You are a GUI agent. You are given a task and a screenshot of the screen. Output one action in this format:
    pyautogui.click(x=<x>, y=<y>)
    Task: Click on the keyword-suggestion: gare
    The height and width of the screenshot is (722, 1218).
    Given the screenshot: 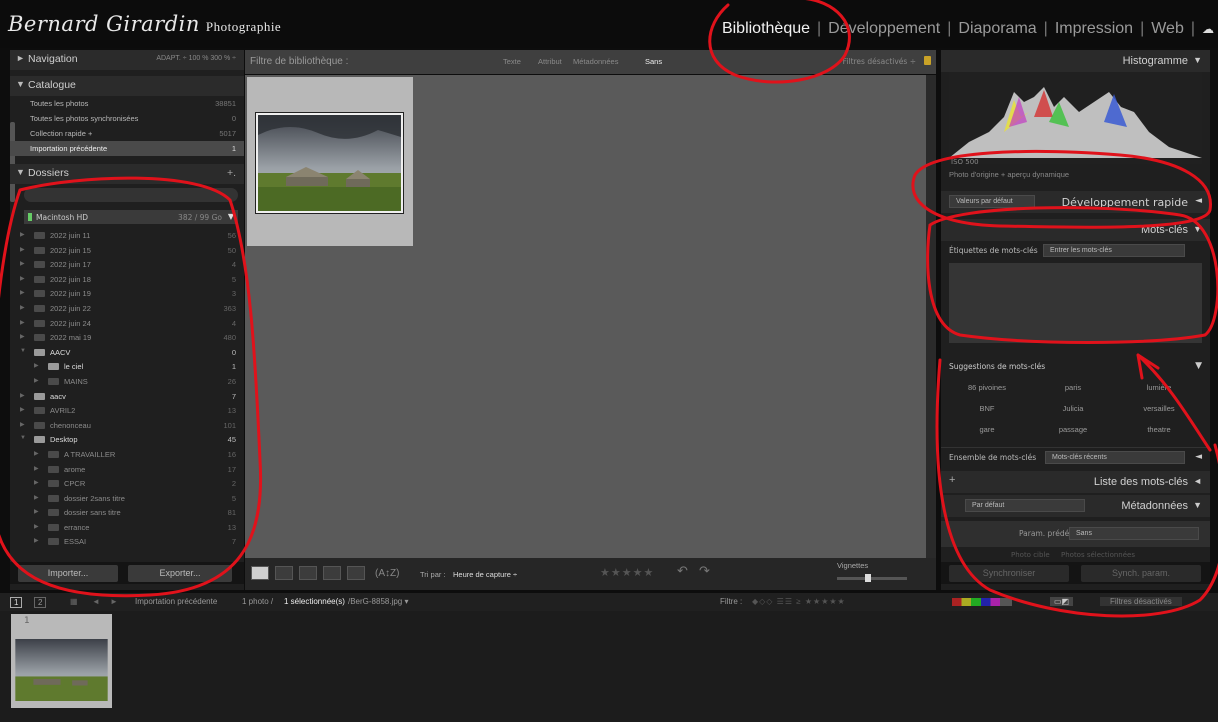 What is the action you would take?
    pyautogui.click(x=987, y=429)
    